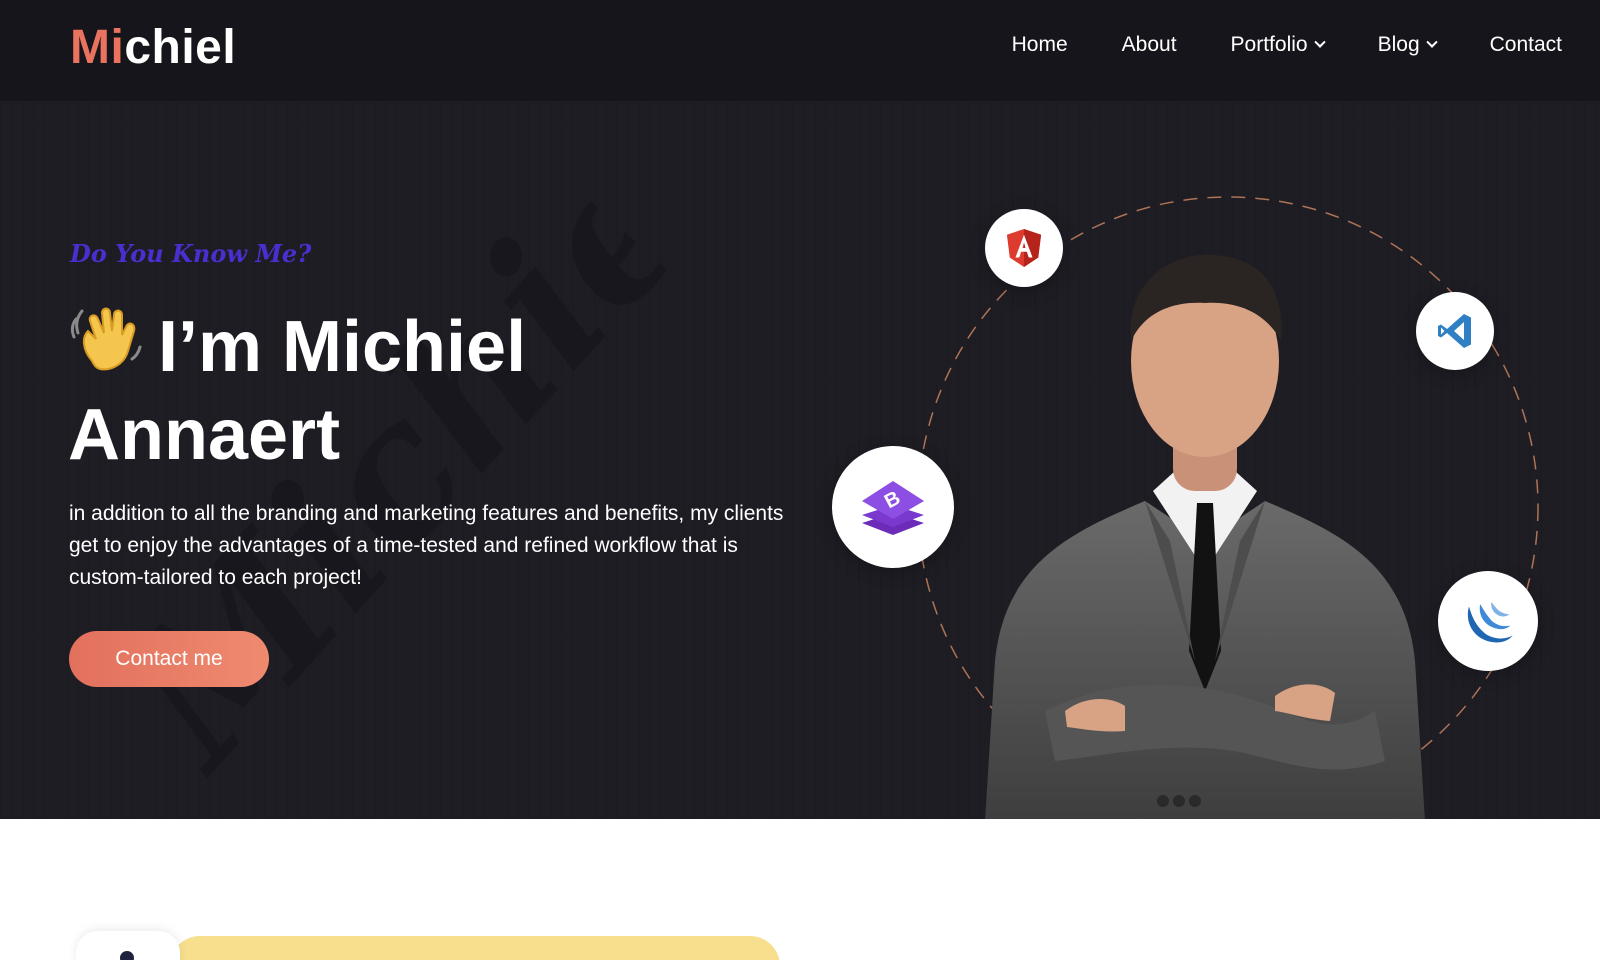  What do you see at coordinates (418, 390) in the screenshot?
I see `hero-title: I’m Michiel Annaert` at bounding box center [418, 390].